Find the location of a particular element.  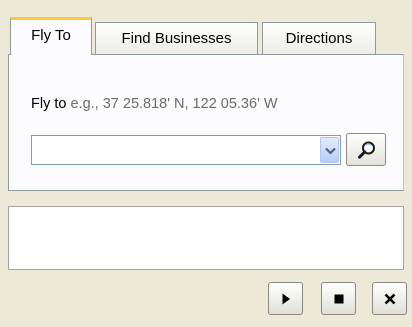

magnifier-icon is located at coordinates (366, 150).